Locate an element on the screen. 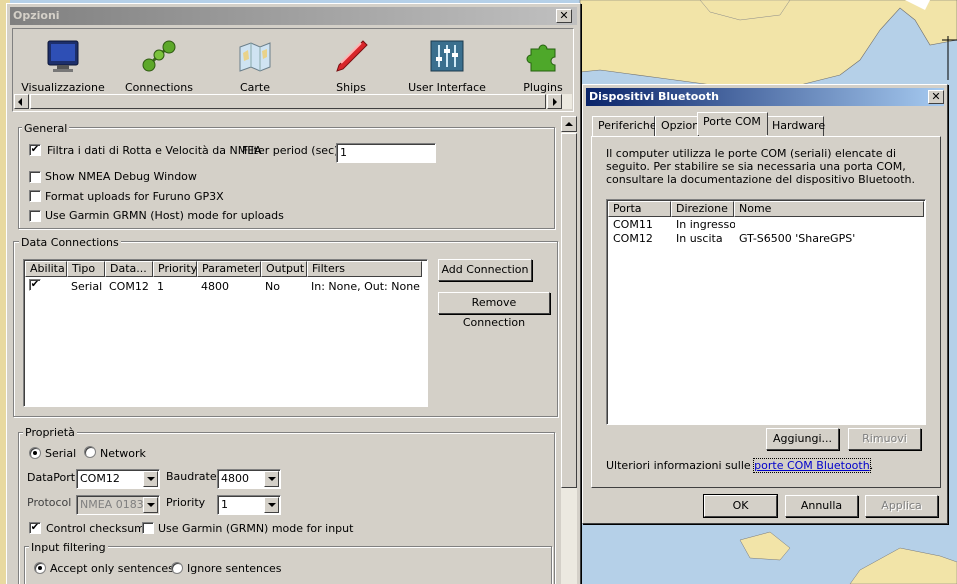 The width and height of the screenshot is (957, 584). table-row: ✔ Serial COM12 1 4800 No In: None, Out: None is located at coordinates (225, 286).